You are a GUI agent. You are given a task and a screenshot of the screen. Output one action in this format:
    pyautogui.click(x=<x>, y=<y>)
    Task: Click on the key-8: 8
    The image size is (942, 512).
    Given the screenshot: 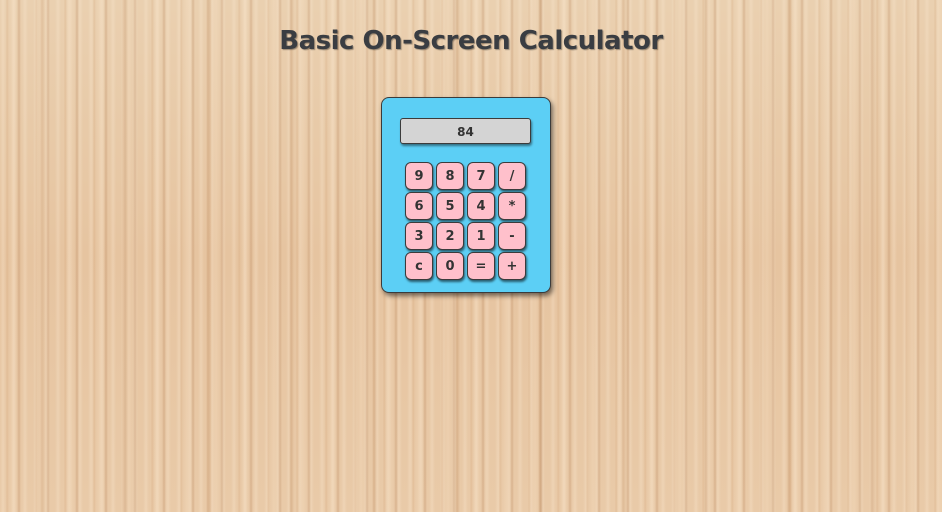 What is the action you would take?
    pyautogui.click(x=450, y=176)
    